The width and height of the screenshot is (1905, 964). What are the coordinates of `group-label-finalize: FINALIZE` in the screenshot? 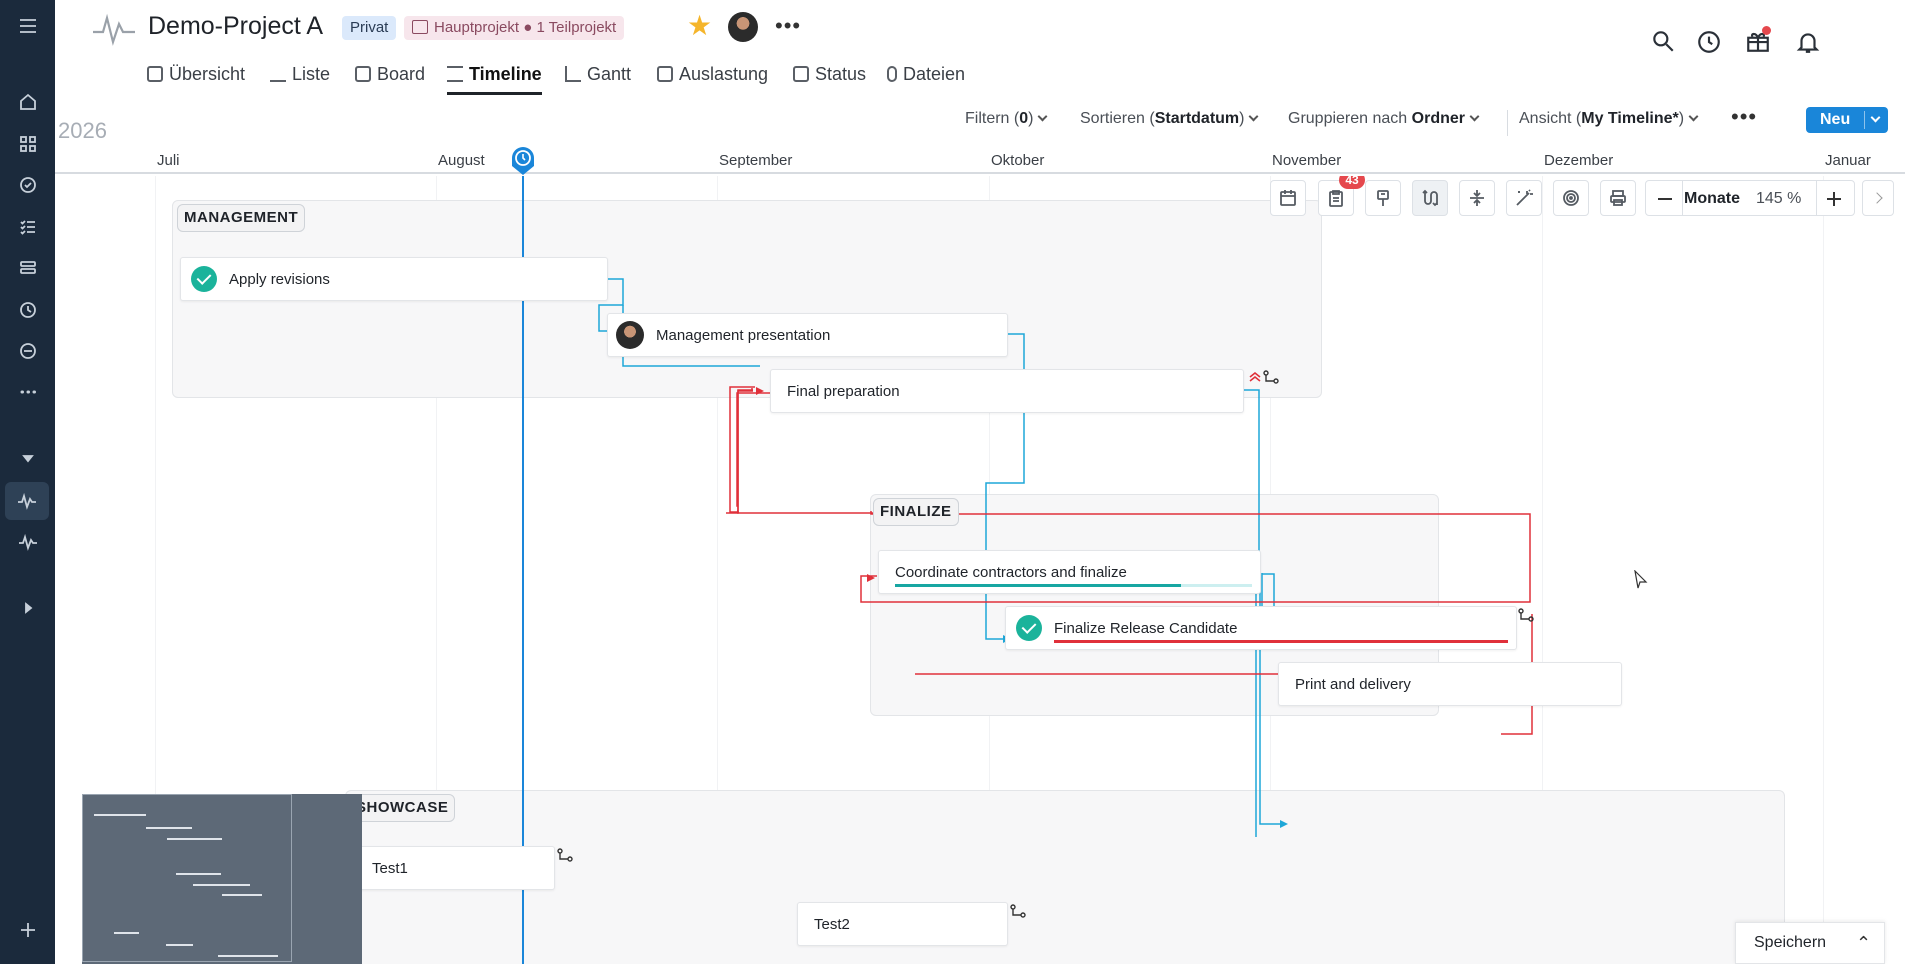 It's located at (916, 512).